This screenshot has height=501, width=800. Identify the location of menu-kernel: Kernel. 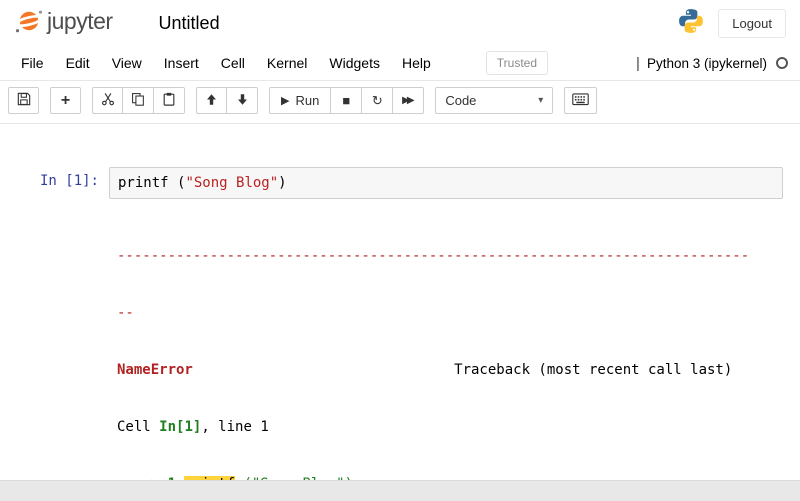
(287, 63).